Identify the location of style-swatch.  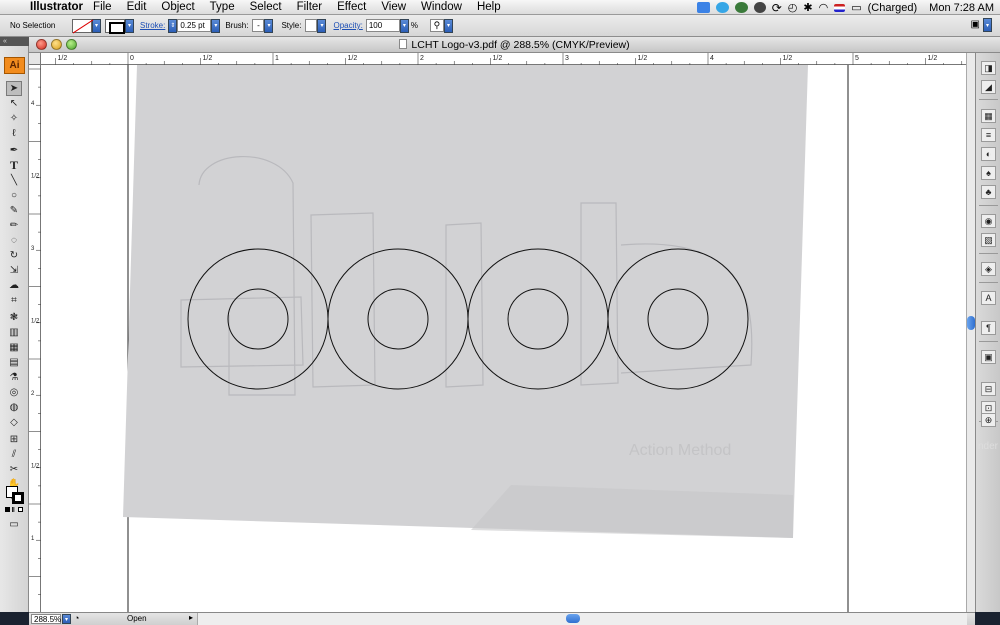
(311, 25).